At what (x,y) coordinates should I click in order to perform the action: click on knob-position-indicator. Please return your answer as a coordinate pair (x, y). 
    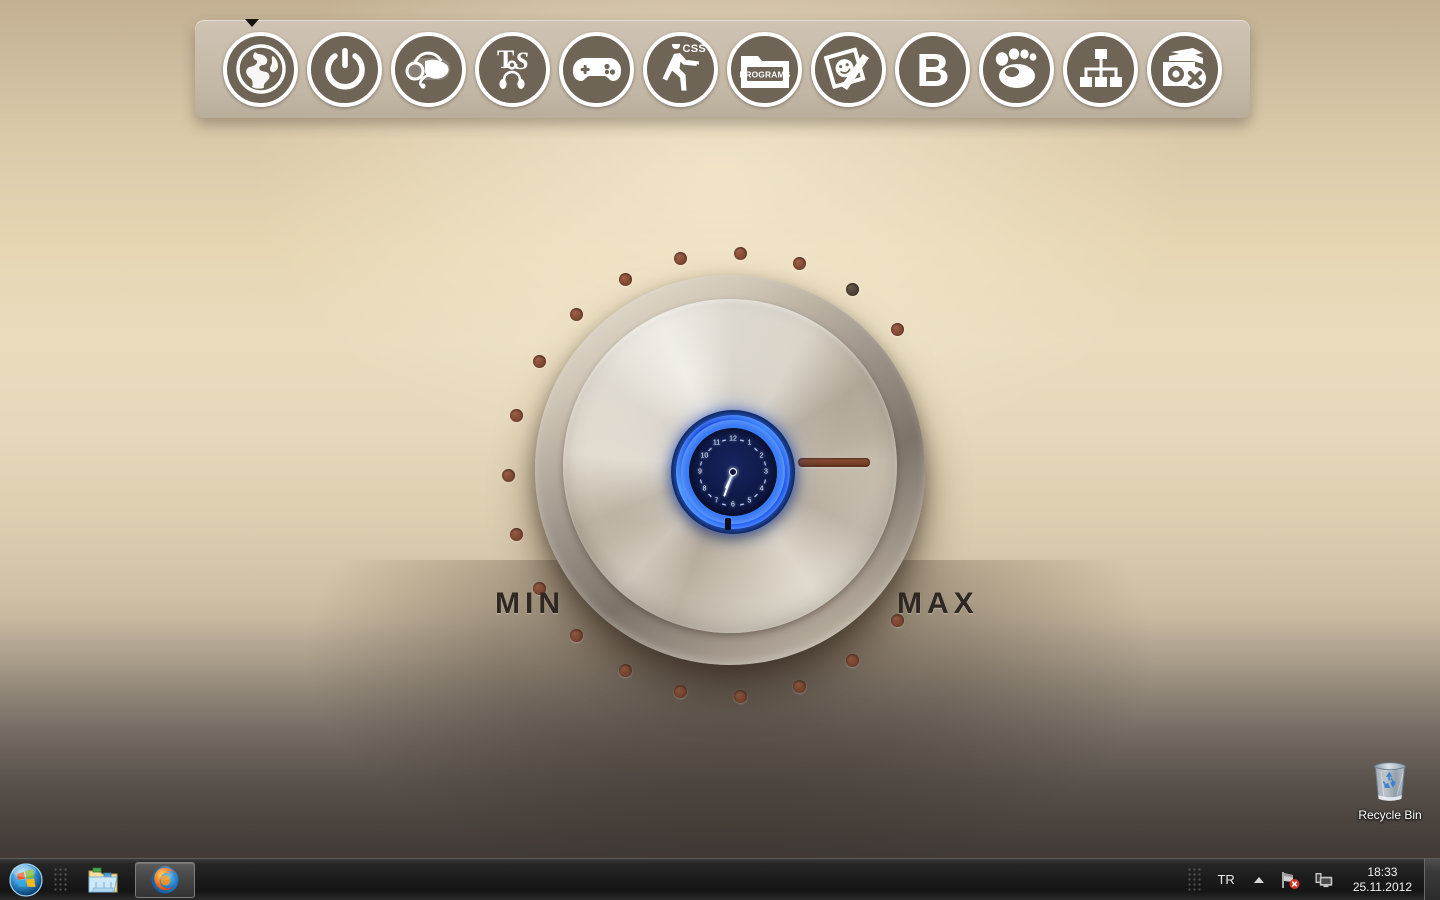
    Looking at the image, I should click on (834, 462).